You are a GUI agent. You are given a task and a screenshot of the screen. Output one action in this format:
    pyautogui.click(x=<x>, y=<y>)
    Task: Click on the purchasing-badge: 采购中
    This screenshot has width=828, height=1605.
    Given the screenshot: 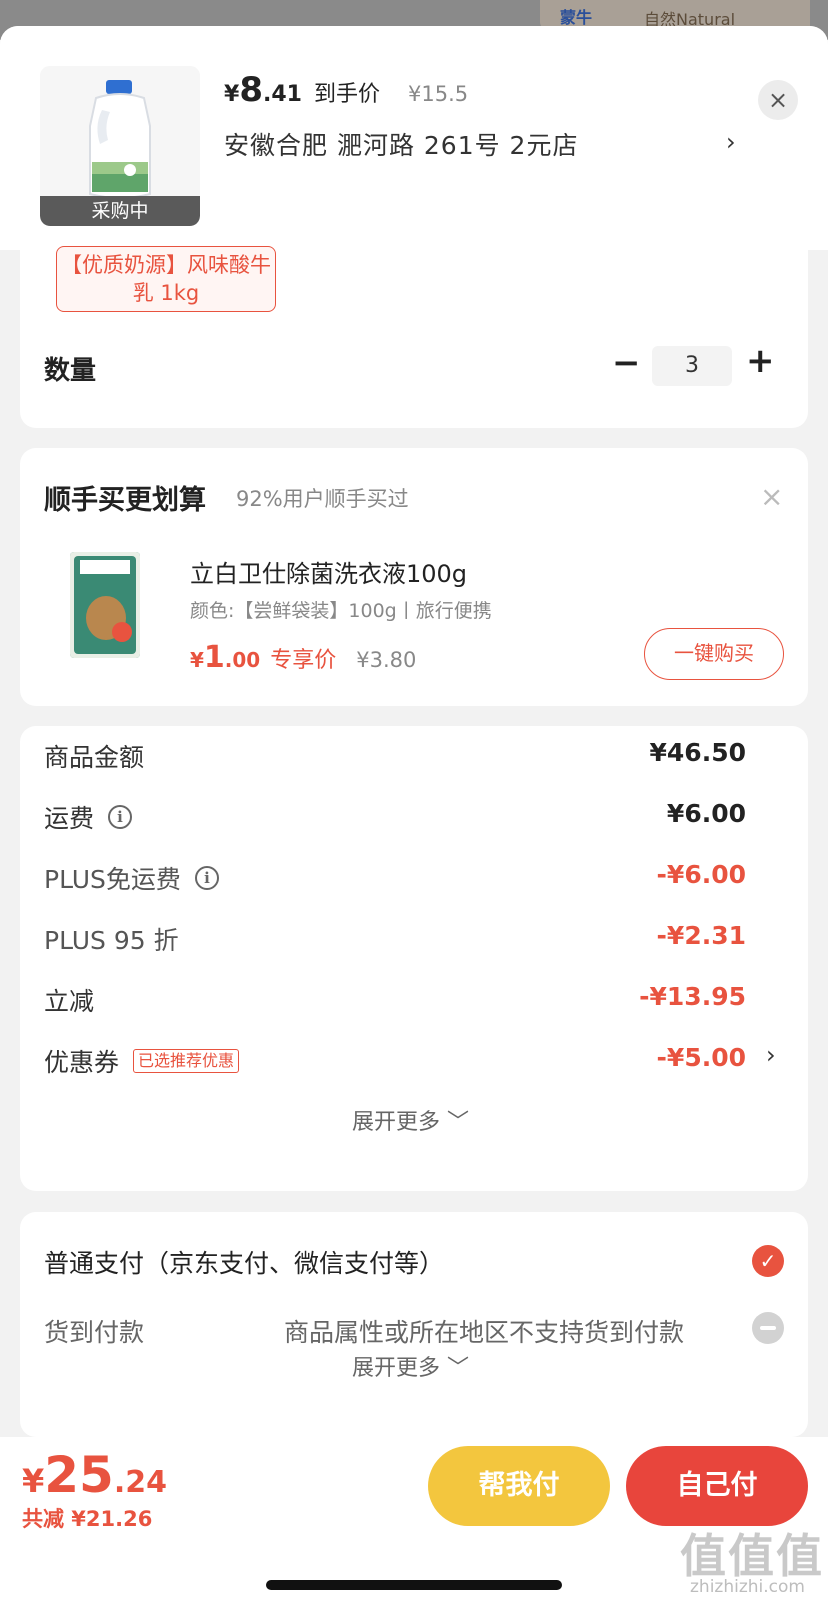 What is the action you would take?
    pyautogui.click(x=120, y=211)
    